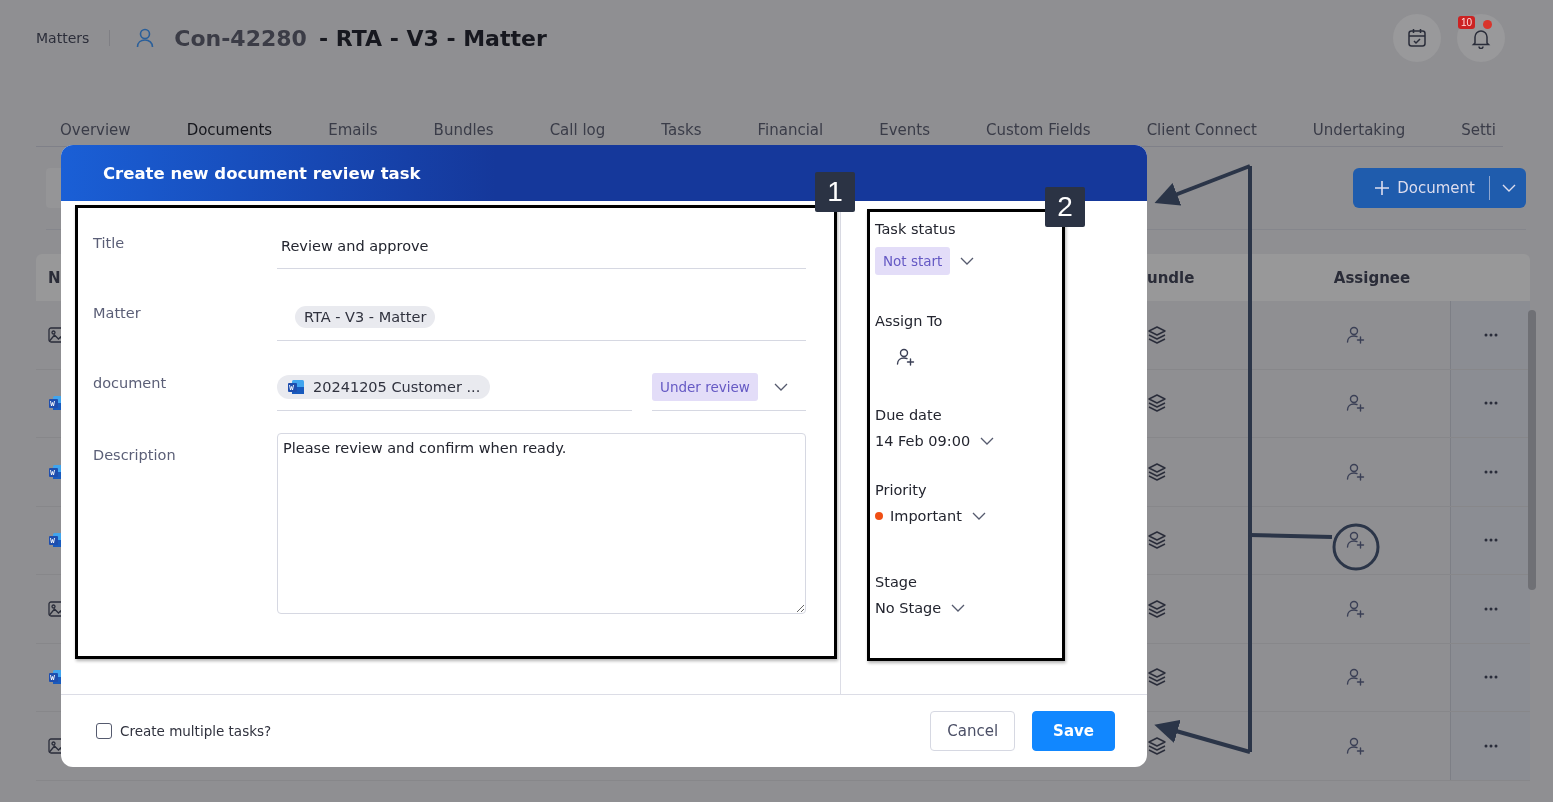 Image resolution: width=1553 pixels, height=802 pixels. What do you see at coordinates (908, 608) in the screenshot?
I see `select-value: No Stage` at bounding box center [908, 608].